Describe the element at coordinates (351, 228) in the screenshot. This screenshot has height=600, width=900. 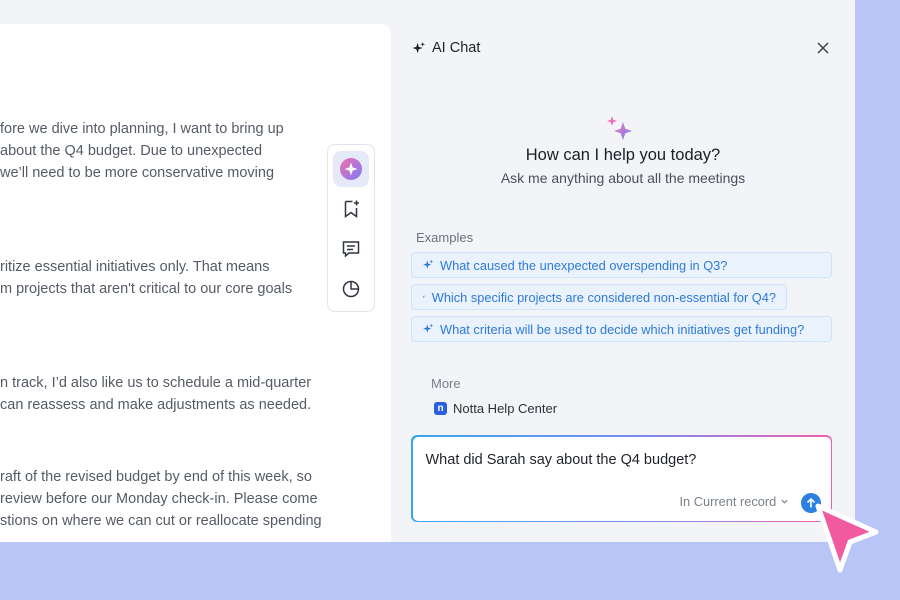
I see `side-toolbar` at that location.